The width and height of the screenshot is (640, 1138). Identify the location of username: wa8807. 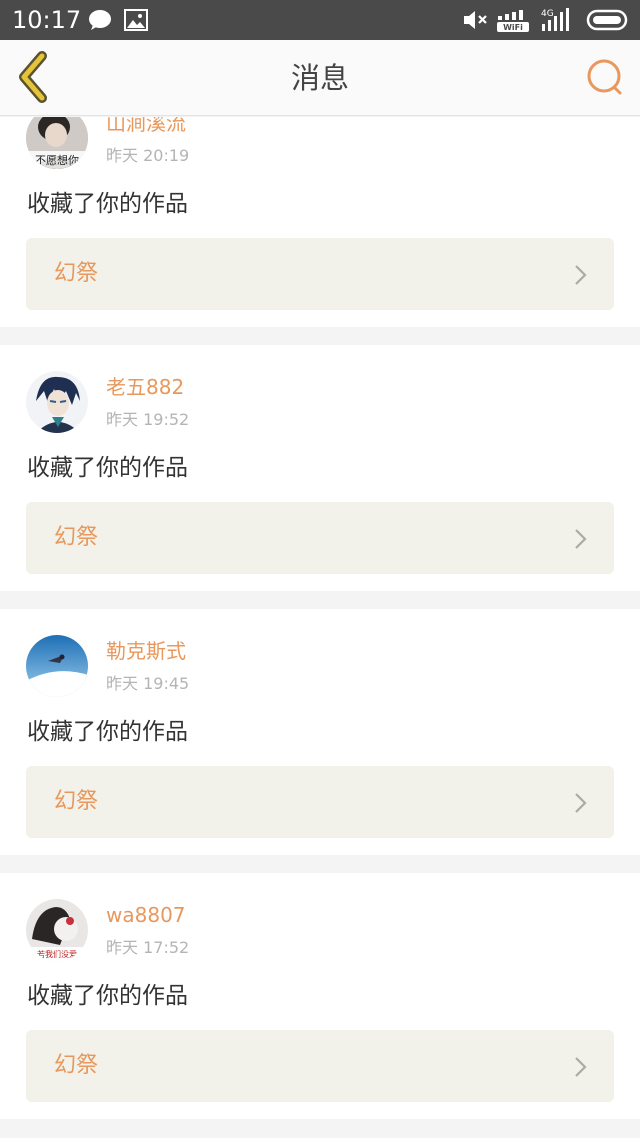
(146, 915).